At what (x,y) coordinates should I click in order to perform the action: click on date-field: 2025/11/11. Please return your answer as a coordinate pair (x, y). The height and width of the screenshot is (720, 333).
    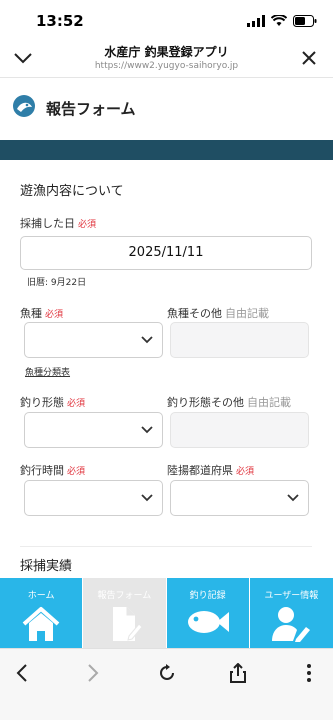
    Looking at the image, I should click on (166, 253).